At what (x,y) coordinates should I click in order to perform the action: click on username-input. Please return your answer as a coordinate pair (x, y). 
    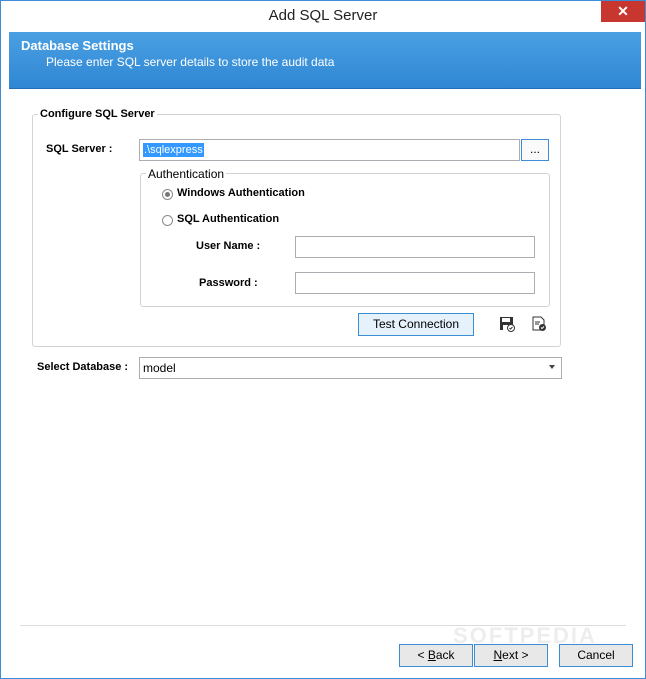
    Looking at the image, I should click on (415, 247).